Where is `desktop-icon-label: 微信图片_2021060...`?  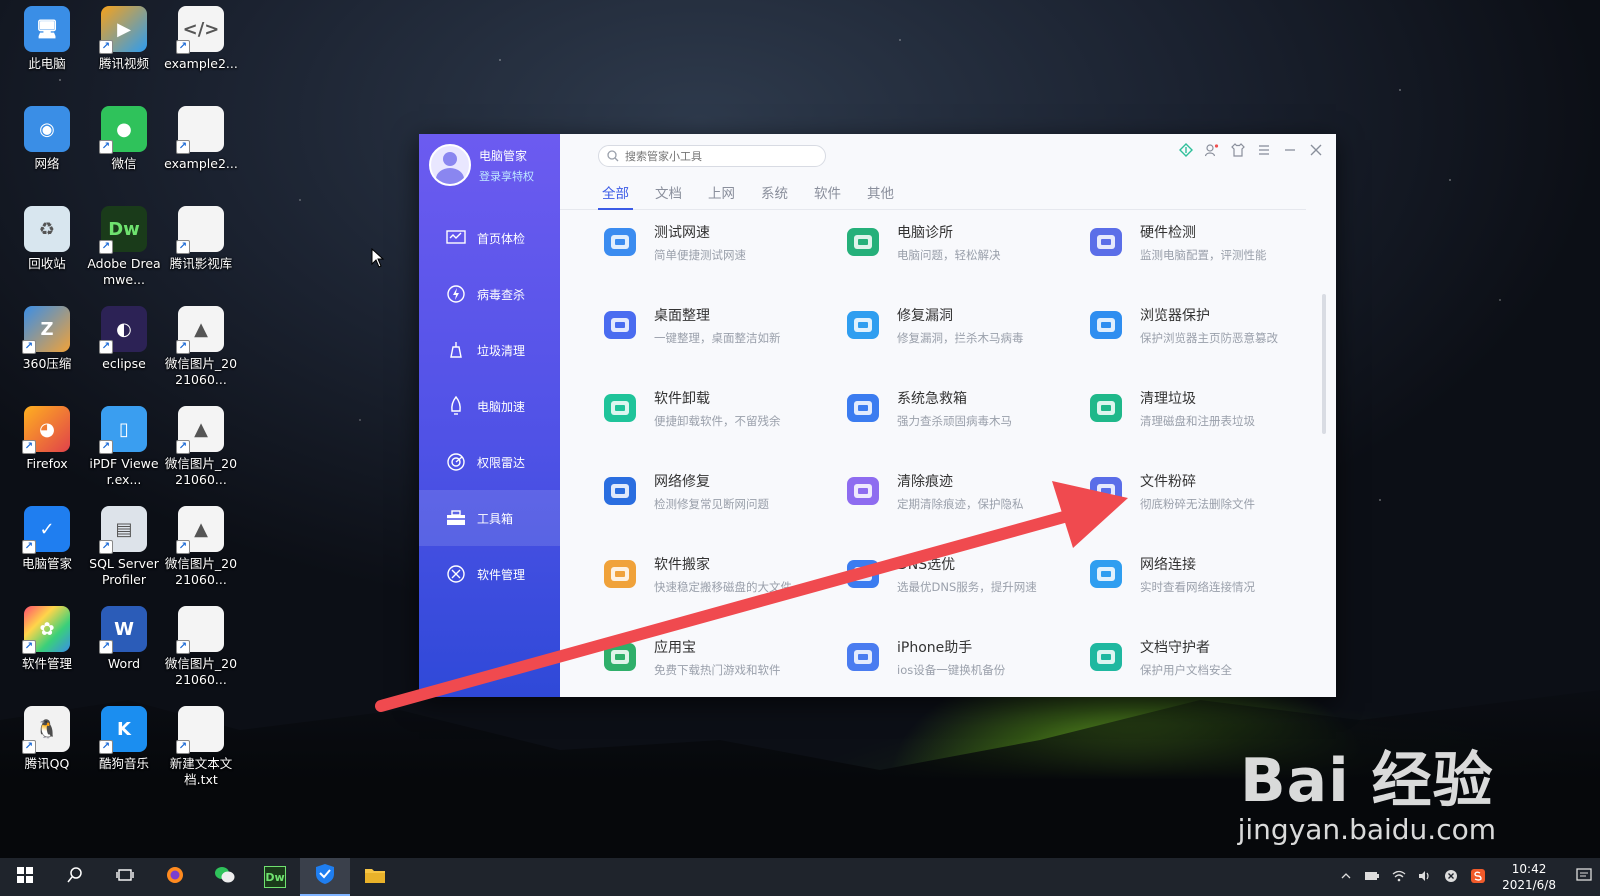
desktop-icon-label: 微信图片_2021060... is located at coordinates (201, 471).